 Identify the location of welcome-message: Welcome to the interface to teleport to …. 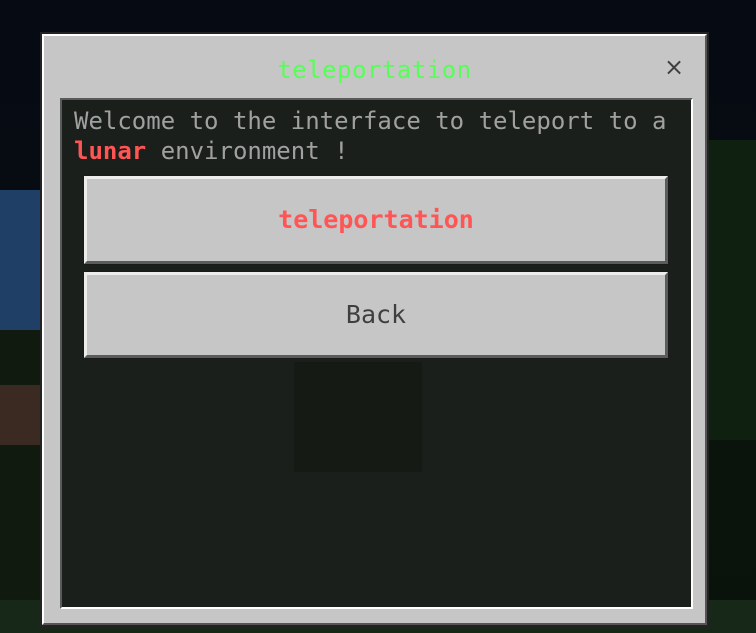
(378, 136).